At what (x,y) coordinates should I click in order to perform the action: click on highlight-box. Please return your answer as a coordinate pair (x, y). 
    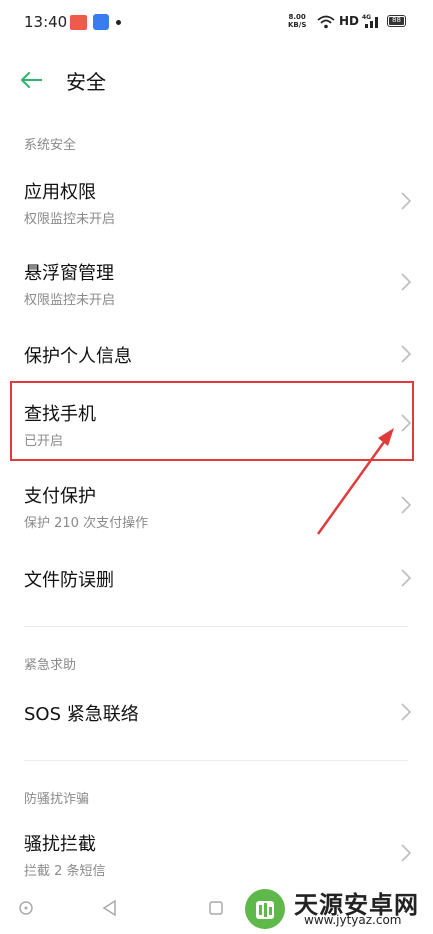
    Looking at the image, I should click on (212, 421).